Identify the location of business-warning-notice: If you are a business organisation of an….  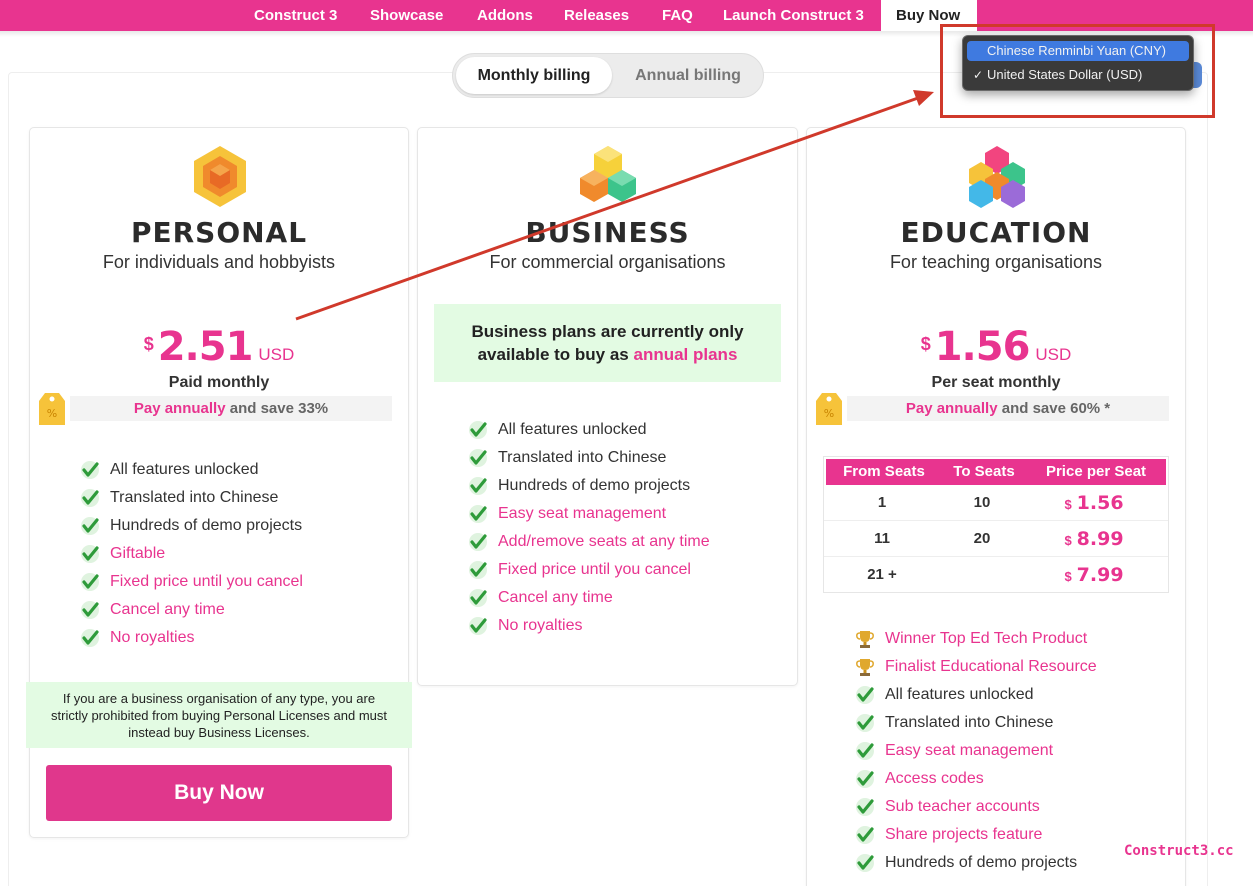
(219, 715).